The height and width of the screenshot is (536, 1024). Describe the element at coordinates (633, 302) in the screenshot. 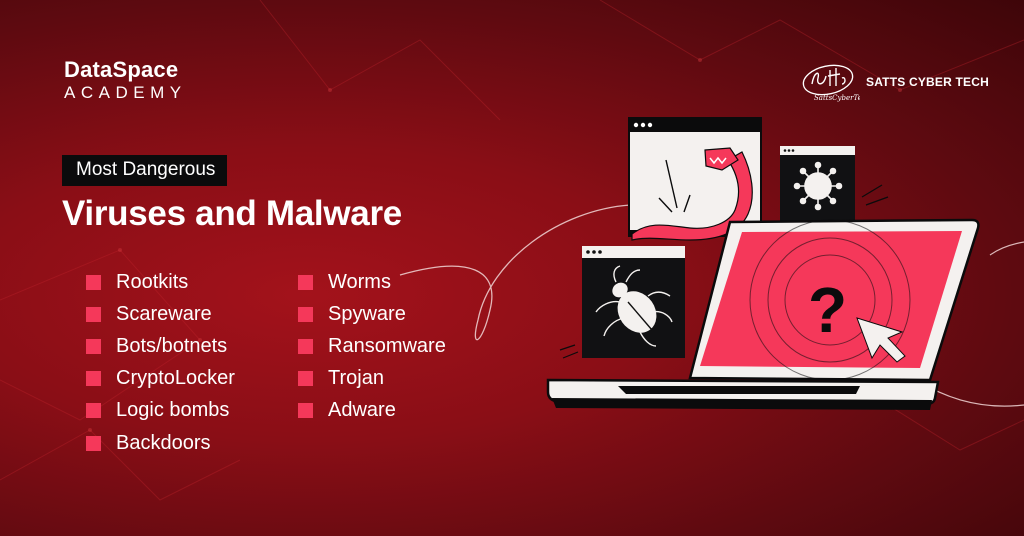

I see `bug-window` at that location.